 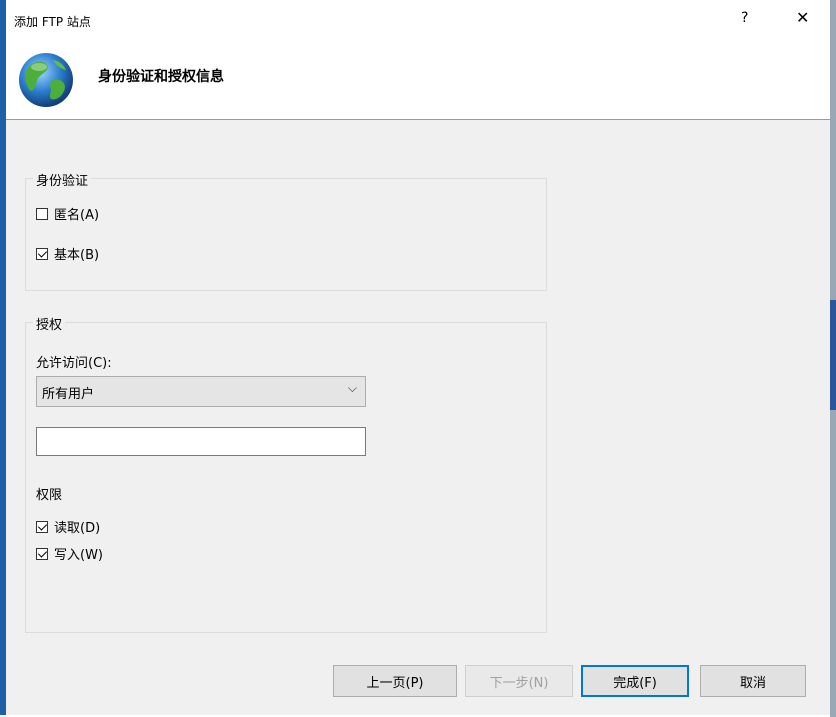 I want to click on next-button: 下一步(N), so click(x=519, y=681).